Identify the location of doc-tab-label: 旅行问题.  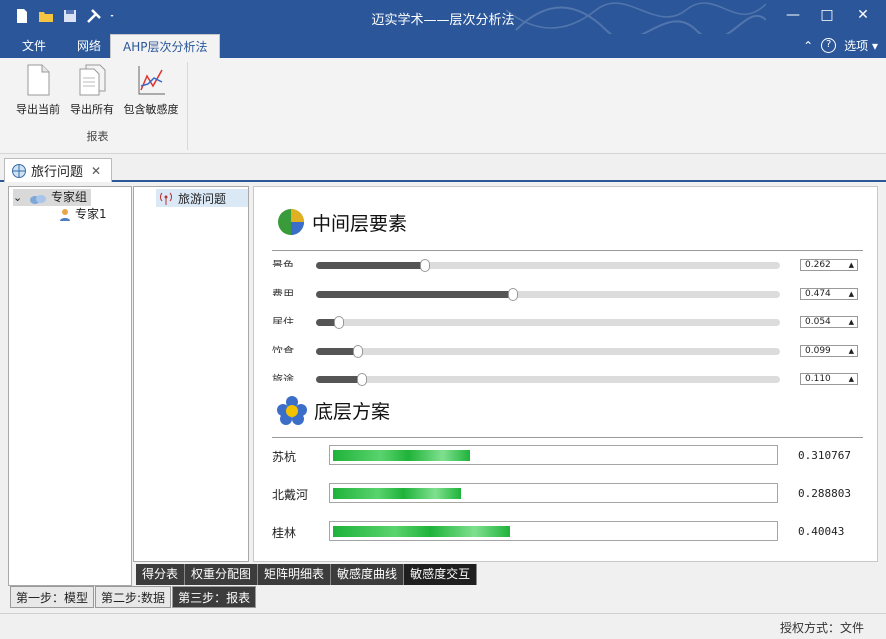
(57, 172).